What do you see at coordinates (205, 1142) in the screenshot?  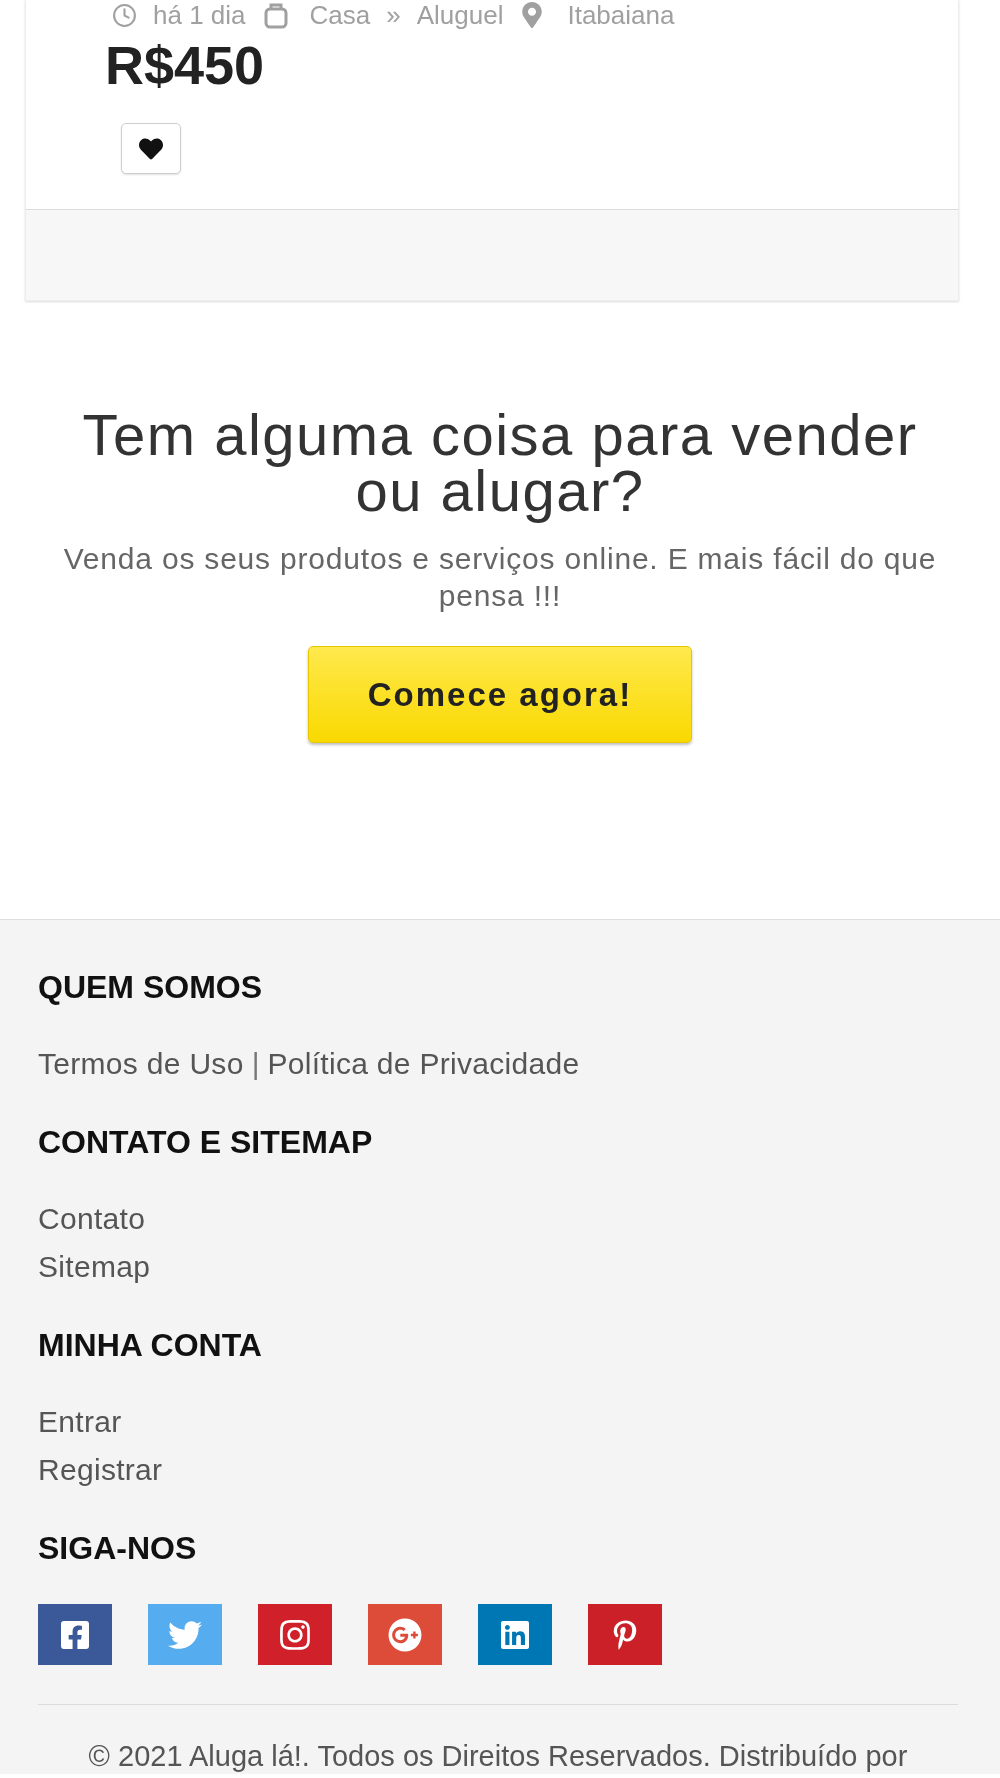 I see `footer-heading: CONTATO E SITEMAP` at bounding box center [205, 1142].